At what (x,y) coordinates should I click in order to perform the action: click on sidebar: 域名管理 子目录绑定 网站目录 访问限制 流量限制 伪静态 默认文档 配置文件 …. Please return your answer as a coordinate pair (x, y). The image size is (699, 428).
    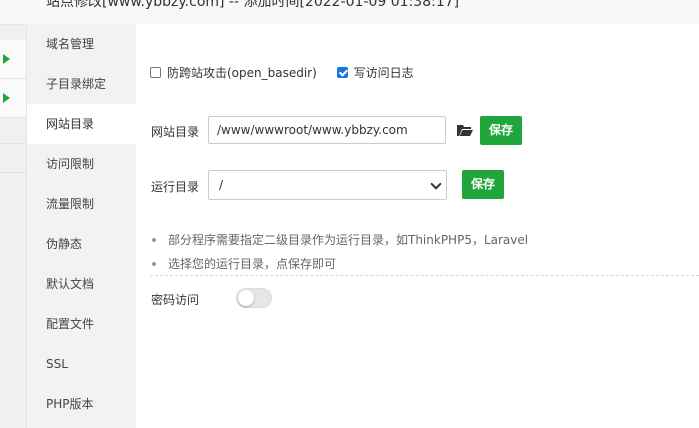
    Looking at the image, I should click on (81, 226).